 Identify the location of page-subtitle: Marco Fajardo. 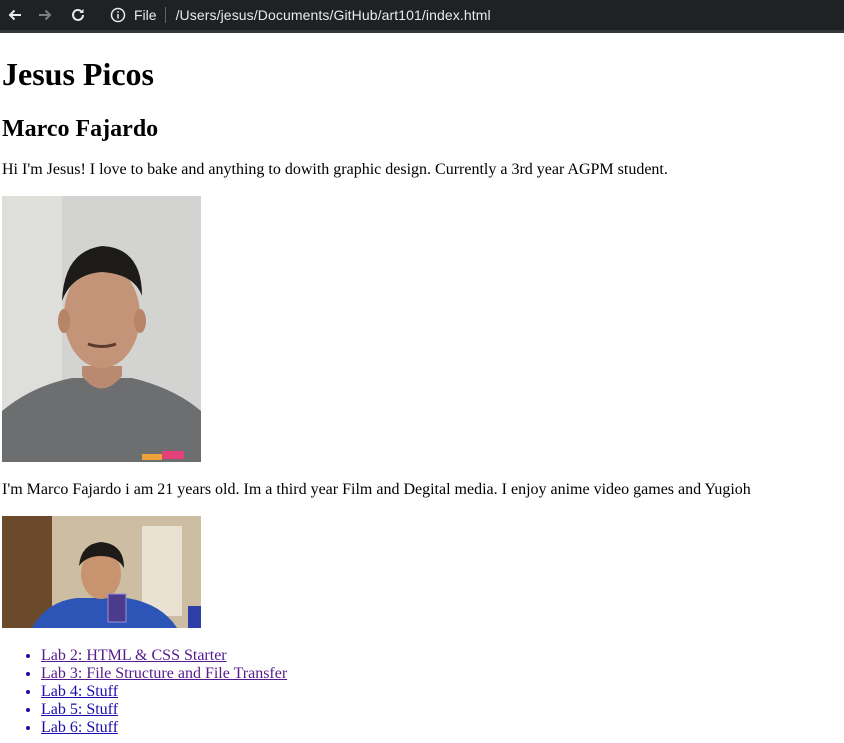
(80, 129).